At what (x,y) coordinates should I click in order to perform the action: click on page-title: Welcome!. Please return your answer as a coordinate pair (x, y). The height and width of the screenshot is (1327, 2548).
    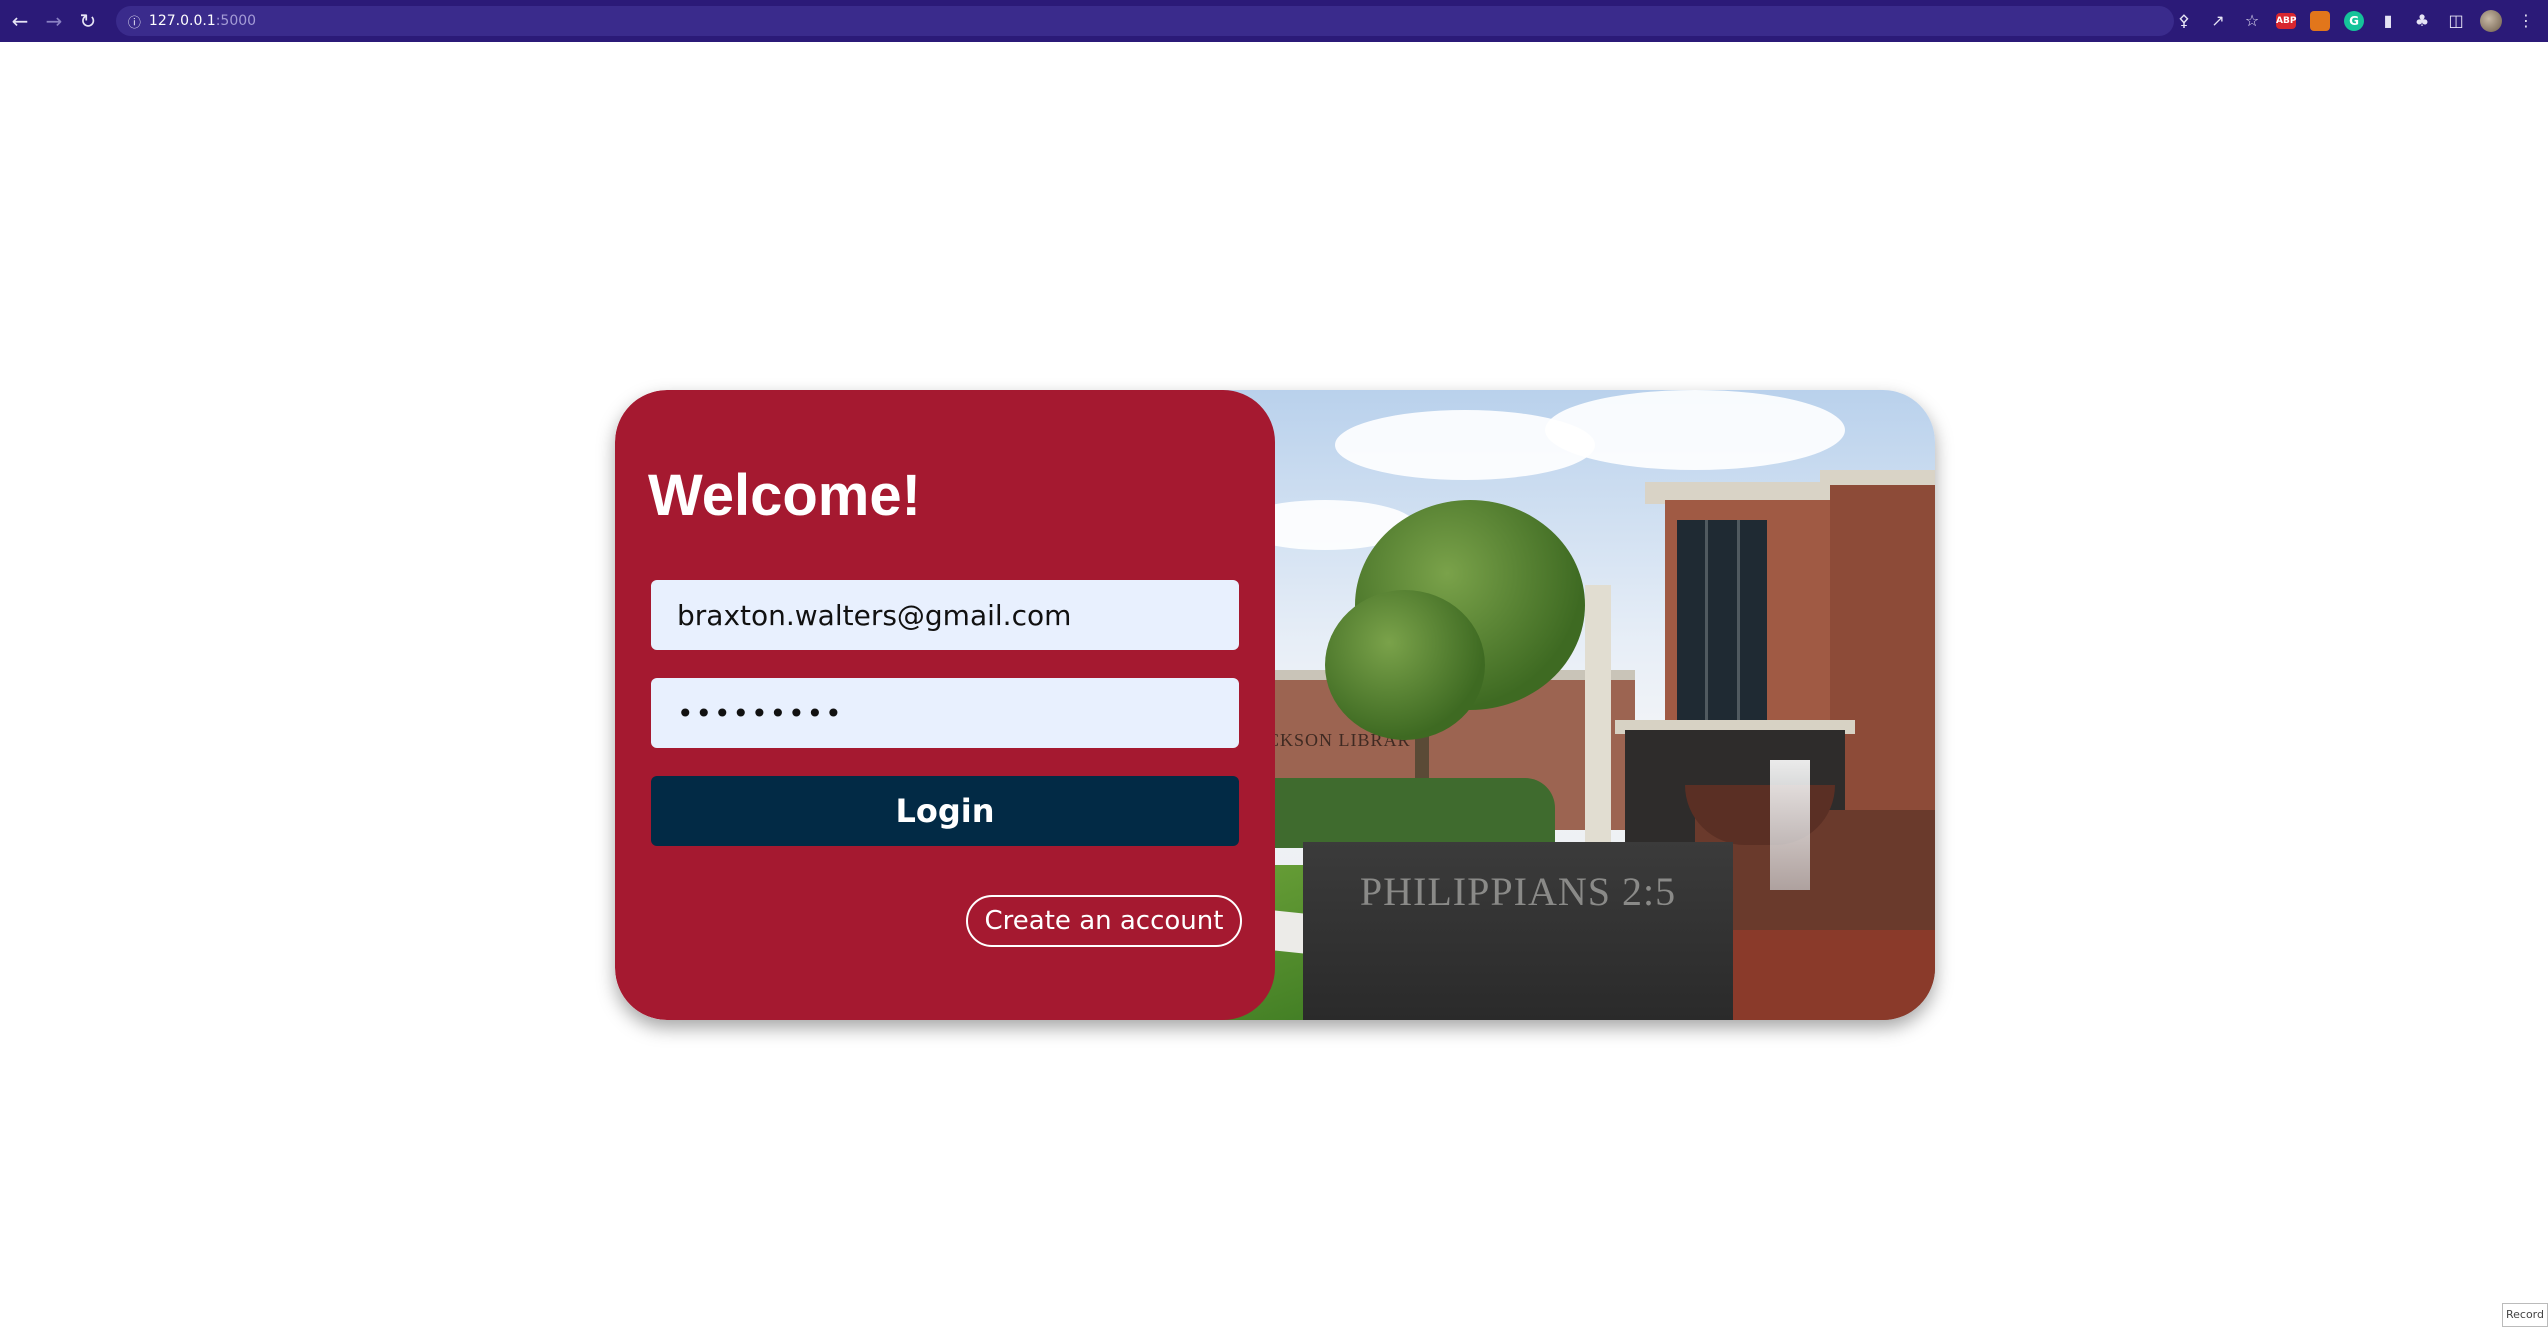
    Looking at the image, I should click on (784, 495).